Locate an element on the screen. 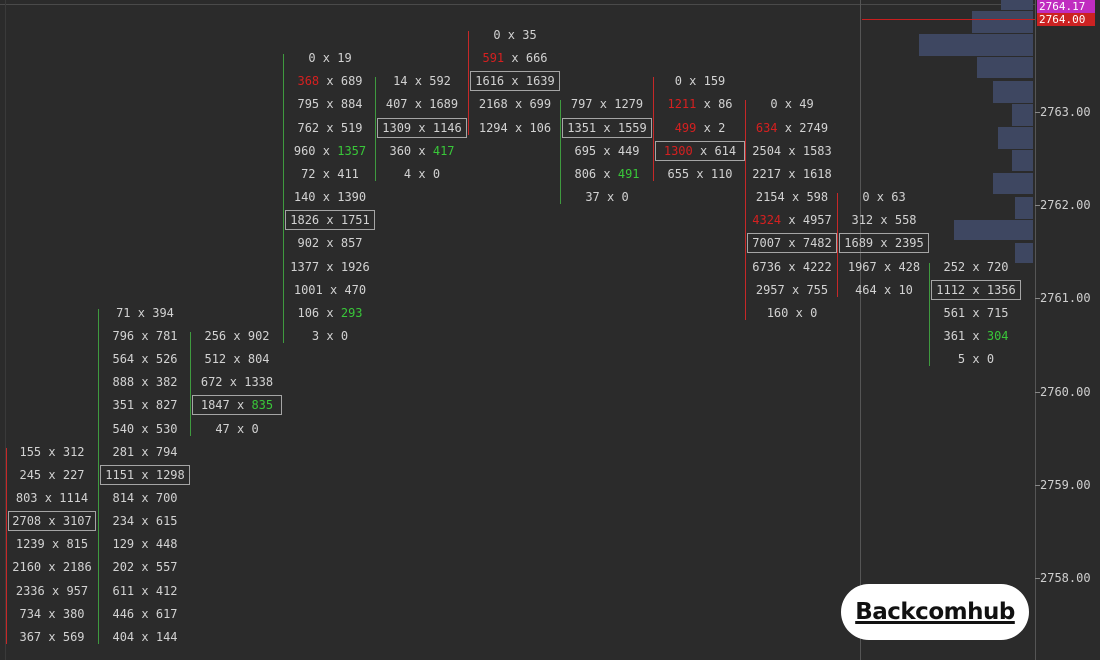 Image resolution: width=1100 pixels, height=660 pixels. footprint-cell: 564 x 526 is located at coordinates (145, 359).